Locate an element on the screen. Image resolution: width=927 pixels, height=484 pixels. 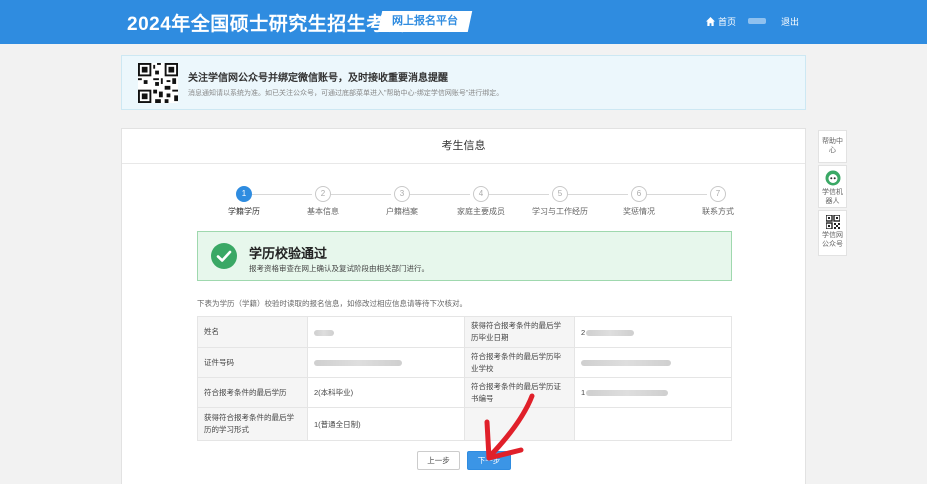
empty-cell is located at coordinates (653, 424).